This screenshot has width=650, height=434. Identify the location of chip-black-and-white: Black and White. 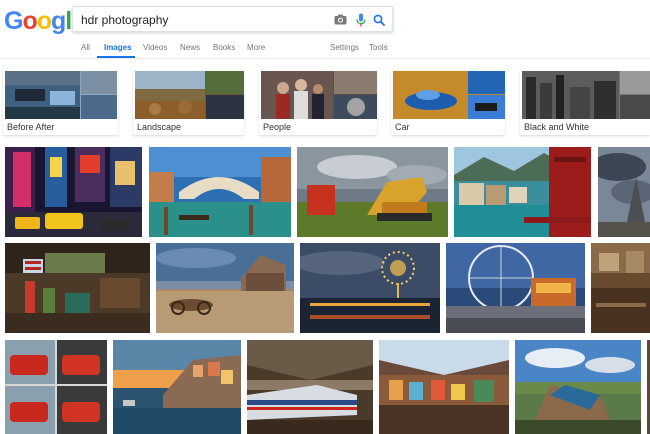
(585, 103).